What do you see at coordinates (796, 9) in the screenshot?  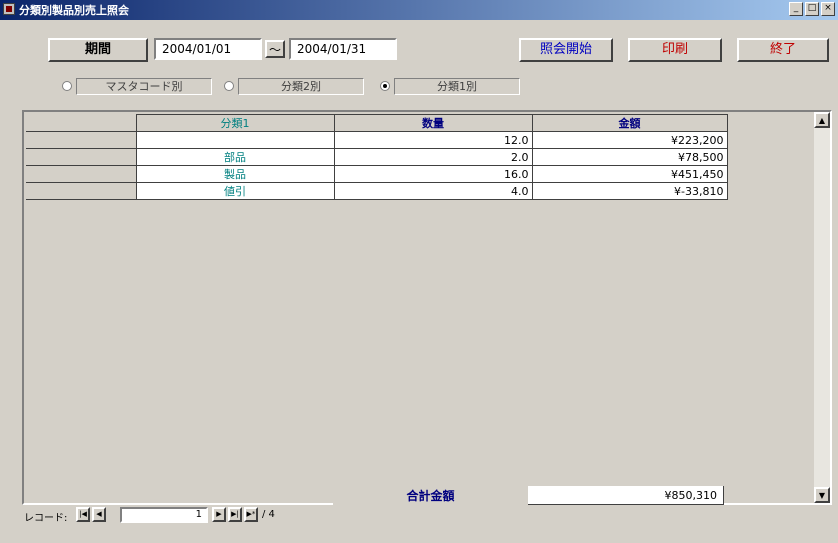 I see `minimize-button: _` at bounding box center [796, 9].